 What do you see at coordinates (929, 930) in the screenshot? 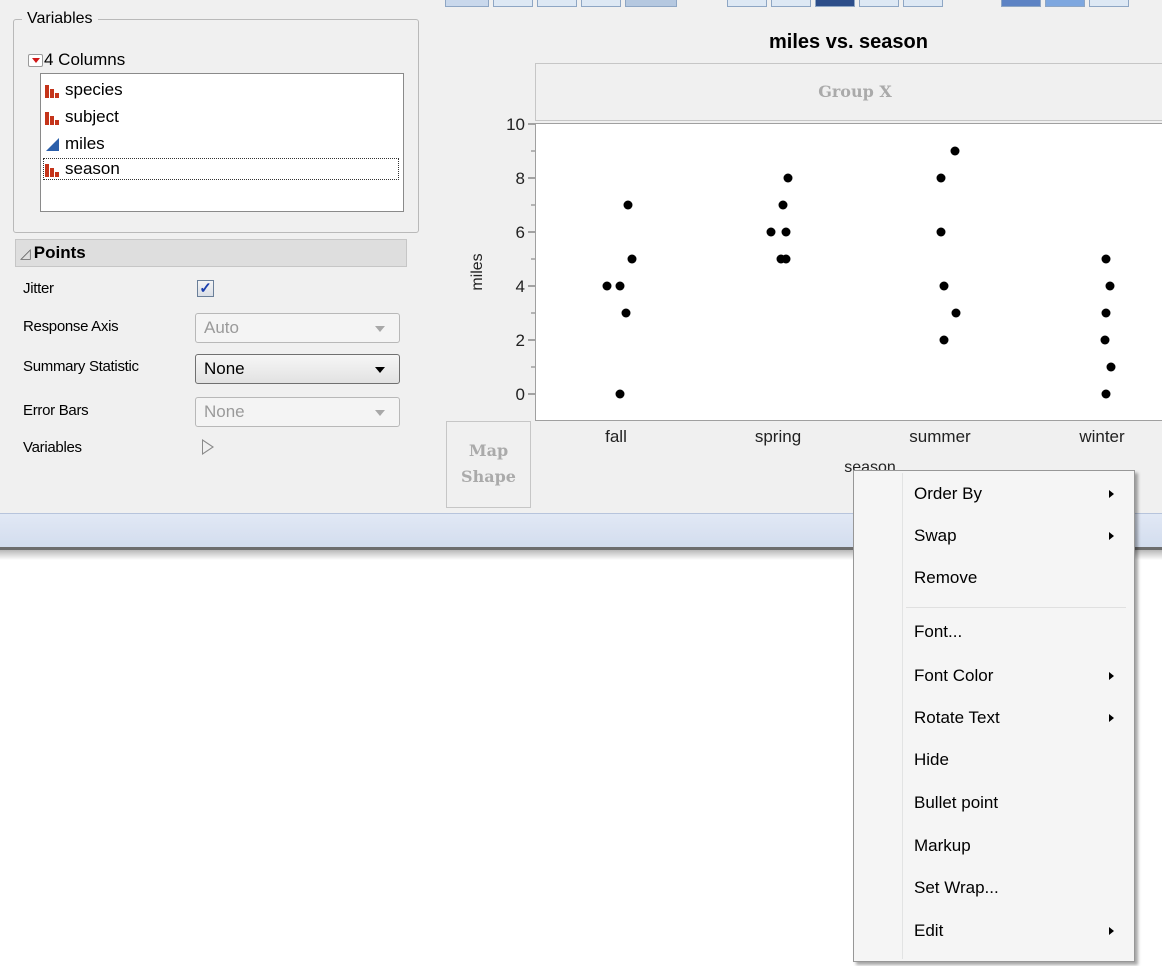
I see `menu-item-label: Edit` at bounding box center [929, 930].